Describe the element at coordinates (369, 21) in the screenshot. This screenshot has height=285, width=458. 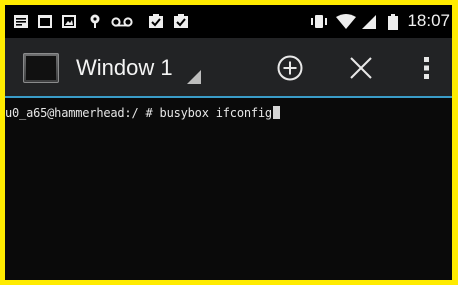
I see `signal-icon` at that location.